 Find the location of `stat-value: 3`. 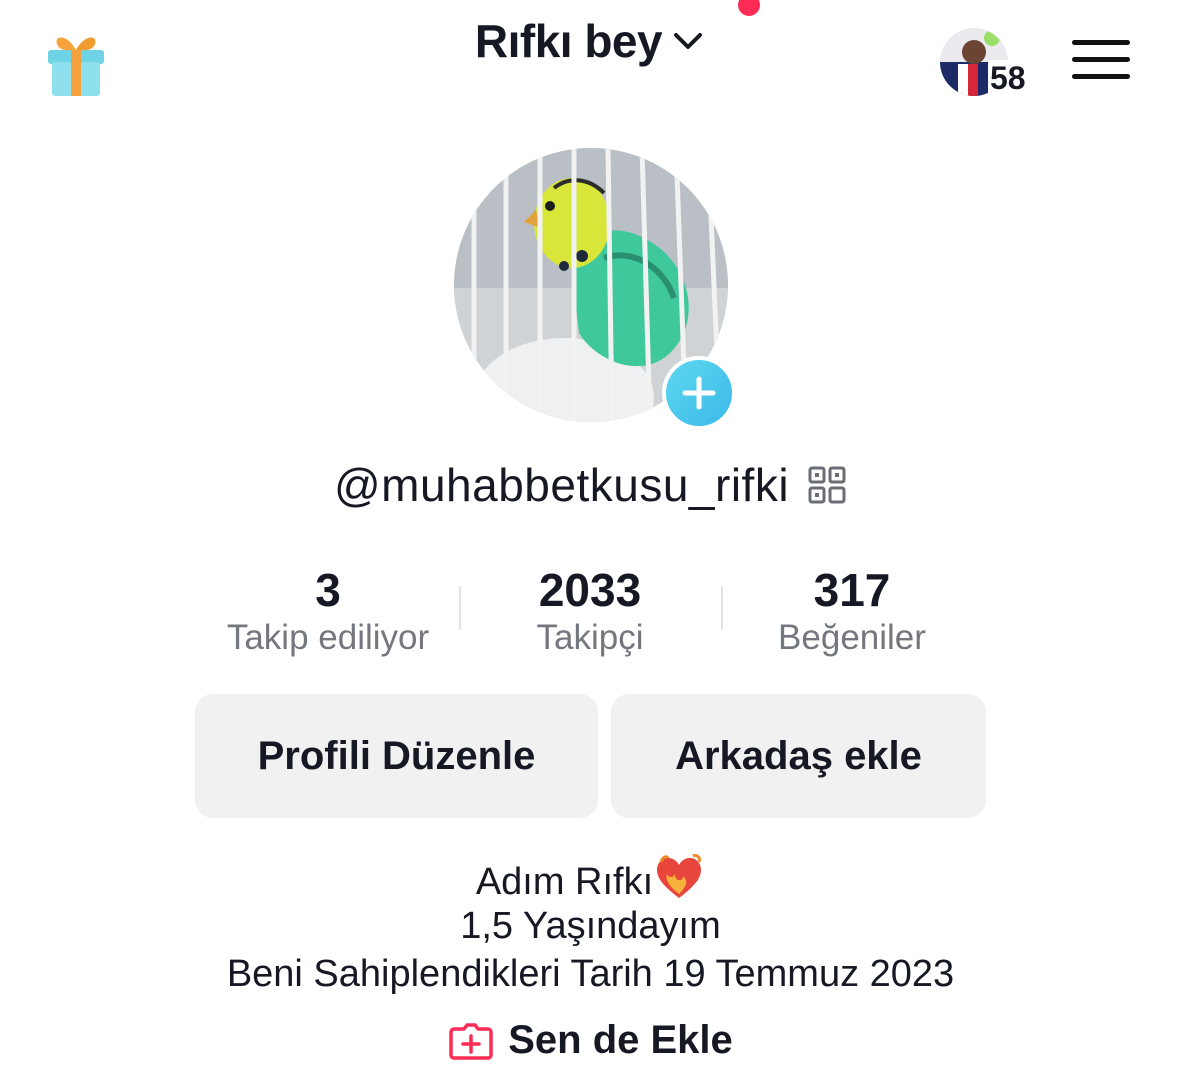

stat-value: 3 is located at coordinates (328, 590).